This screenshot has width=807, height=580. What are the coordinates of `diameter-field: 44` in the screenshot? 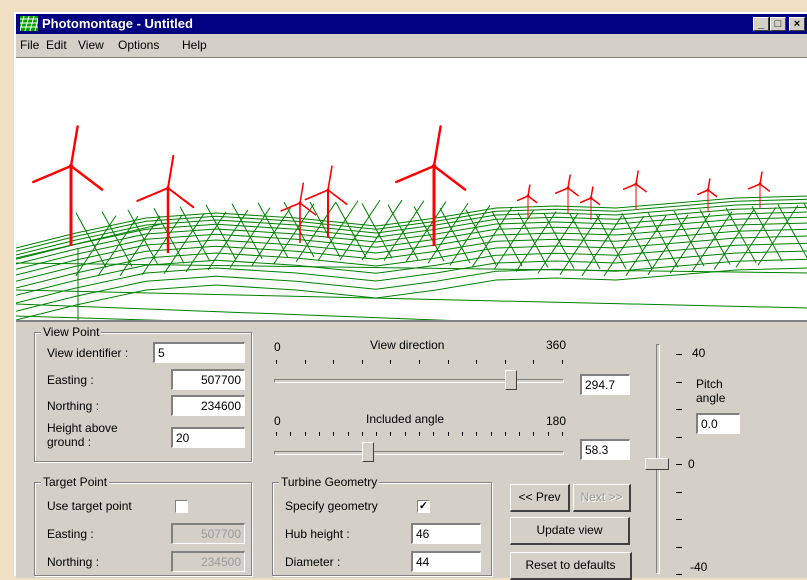 It's located at (446, 561).